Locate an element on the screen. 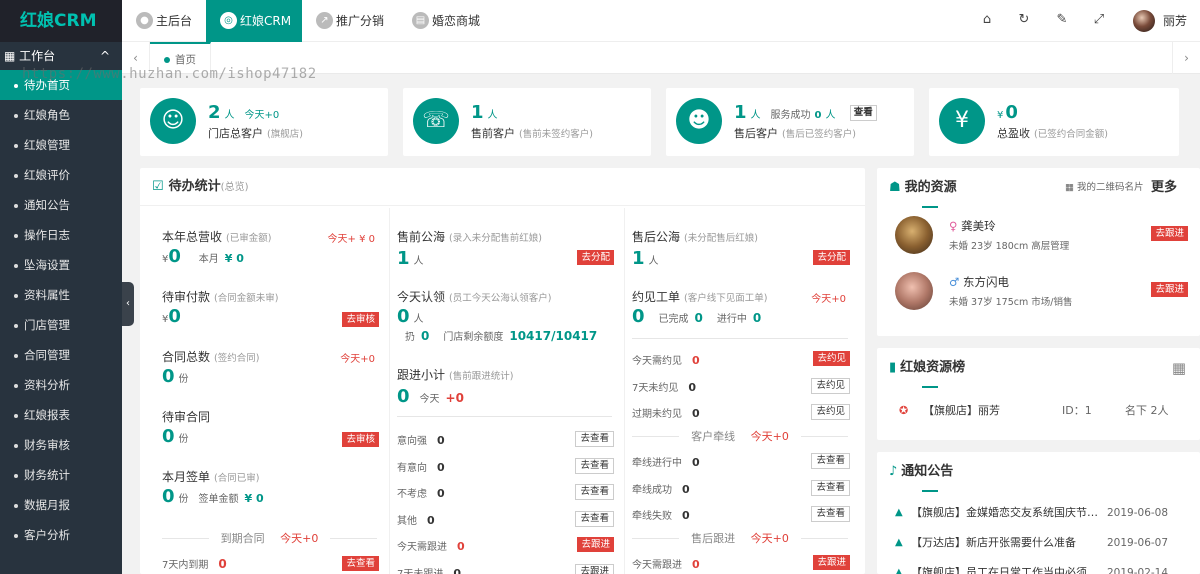  ranking-id: ID：1 is located at coordinates (1077, 410).